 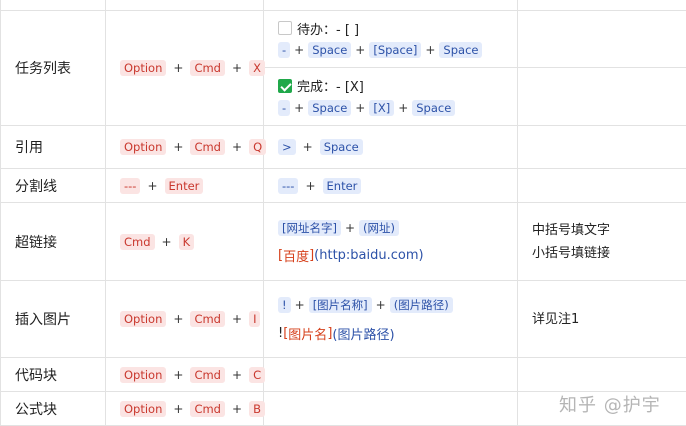 What do you see at coordinates (328, 30) in the screenshot?
I see `todo-label: 待办：- [ ]` at bounding box center [328, 30].